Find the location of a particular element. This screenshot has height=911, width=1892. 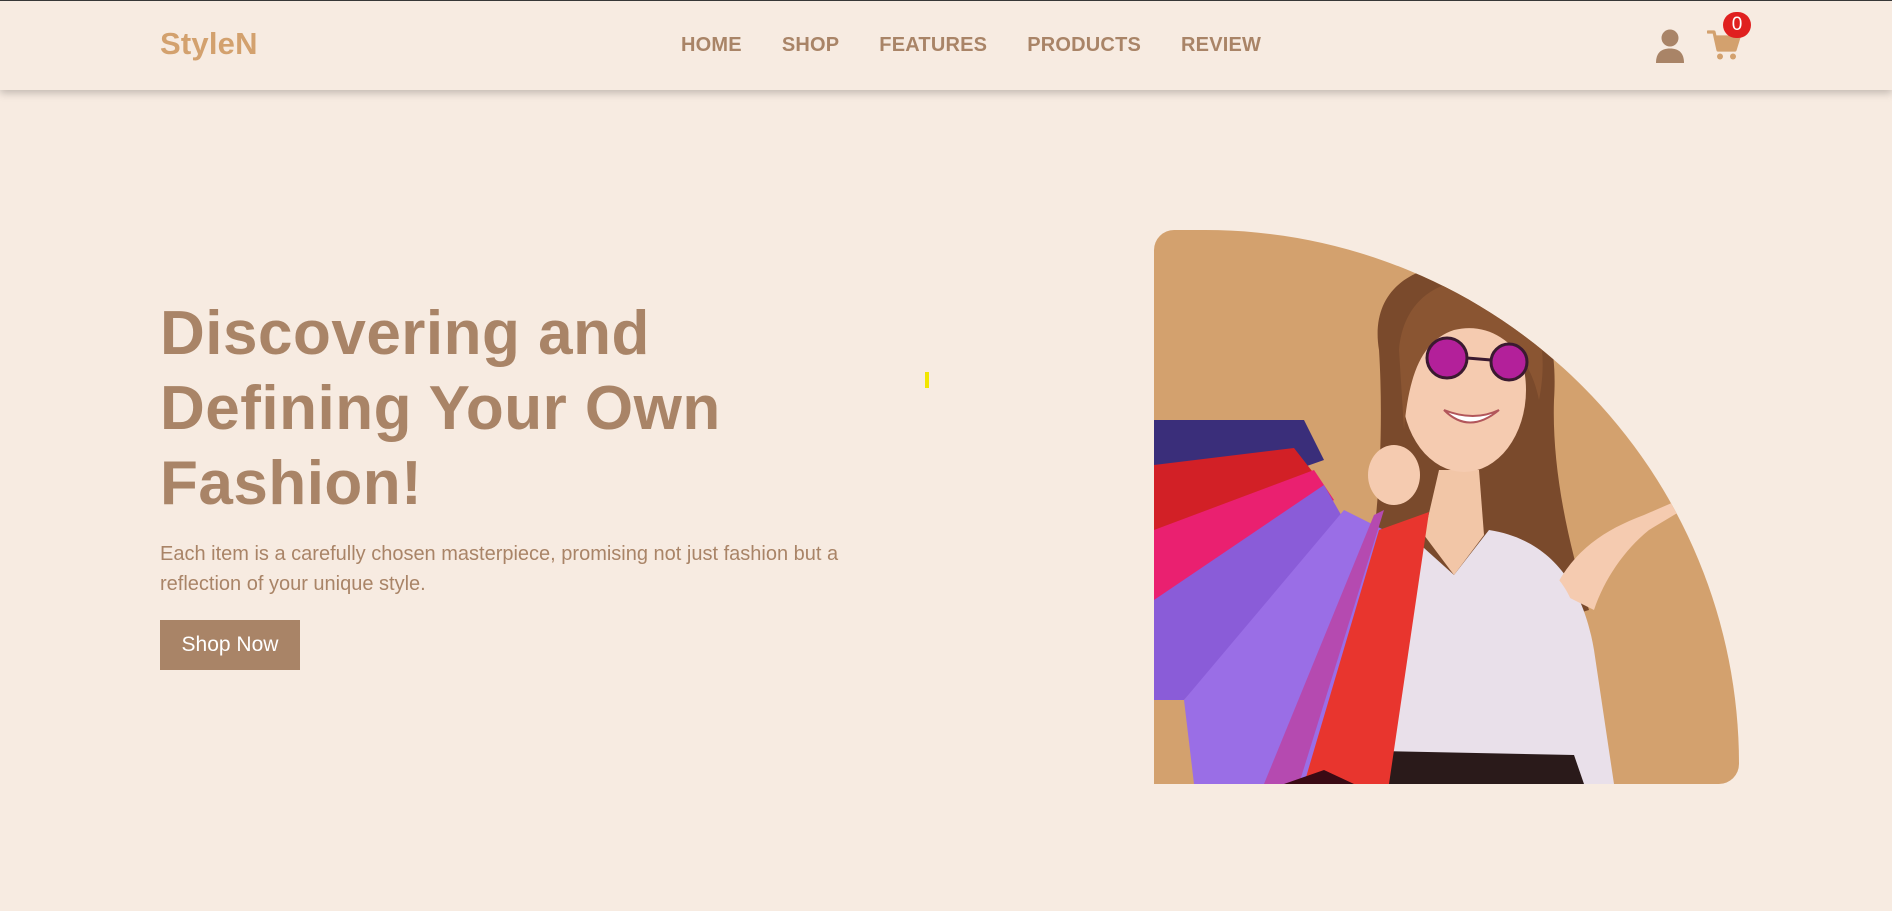

nav-home: HOME is located at coordinates (711, 45).